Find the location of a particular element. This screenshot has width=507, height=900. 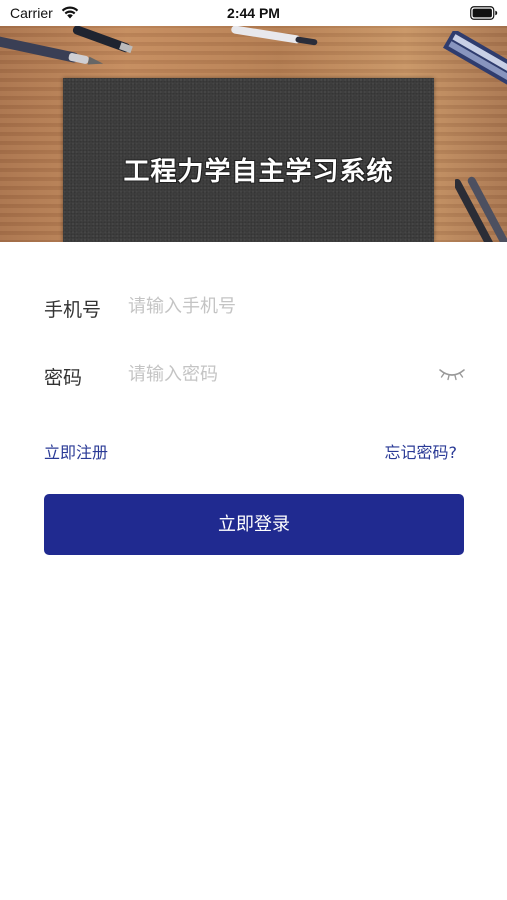

password-label: 密码 is located at coordinates (63, 378).